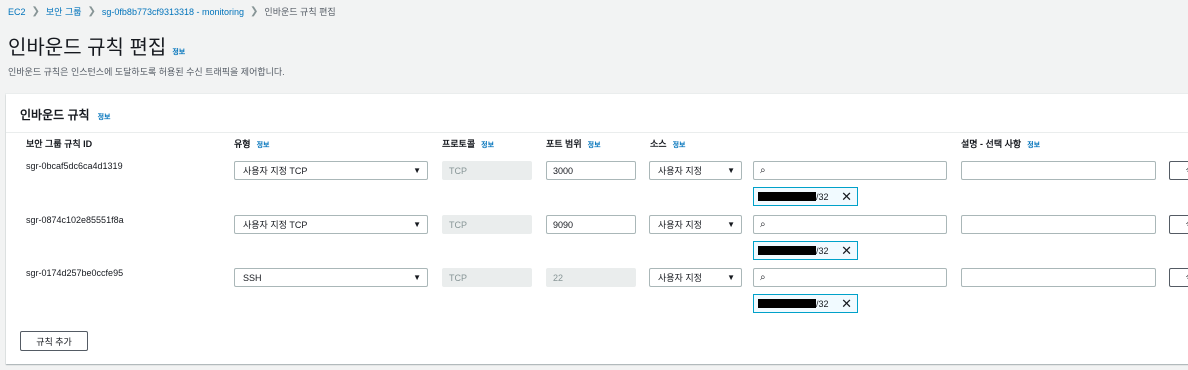 Image resolution: width=1188 pixels, height=370 pixels. Describe the element at coordinates (564, 144) in the screenshot. I see `column-header-port-range-label: 포트 범위` at that location.